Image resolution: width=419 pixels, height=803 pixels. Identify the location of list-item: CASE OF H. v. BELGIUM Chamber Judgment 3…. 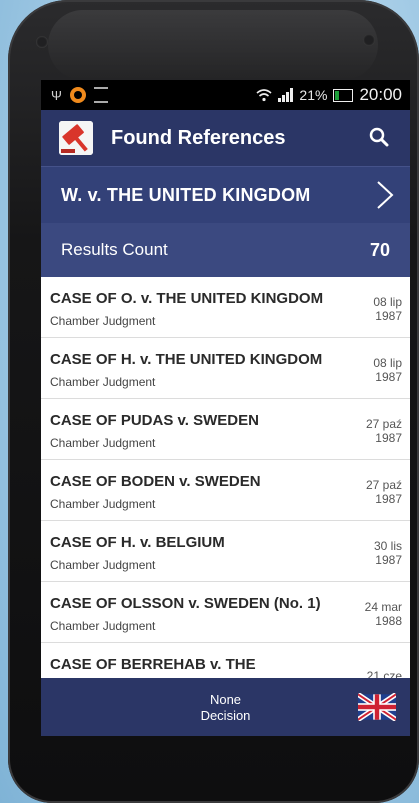
(225, 551).